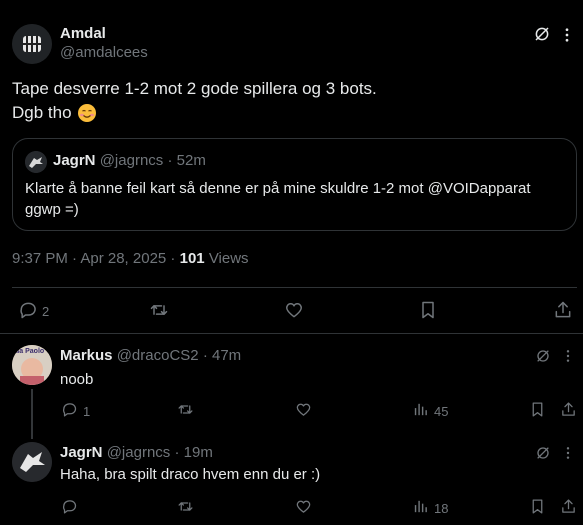 The image size is (583, 525). What do you see at coordinates (32, 462) in the screenshot?
I see `reply-avatar` at bounding box center [32, 462].